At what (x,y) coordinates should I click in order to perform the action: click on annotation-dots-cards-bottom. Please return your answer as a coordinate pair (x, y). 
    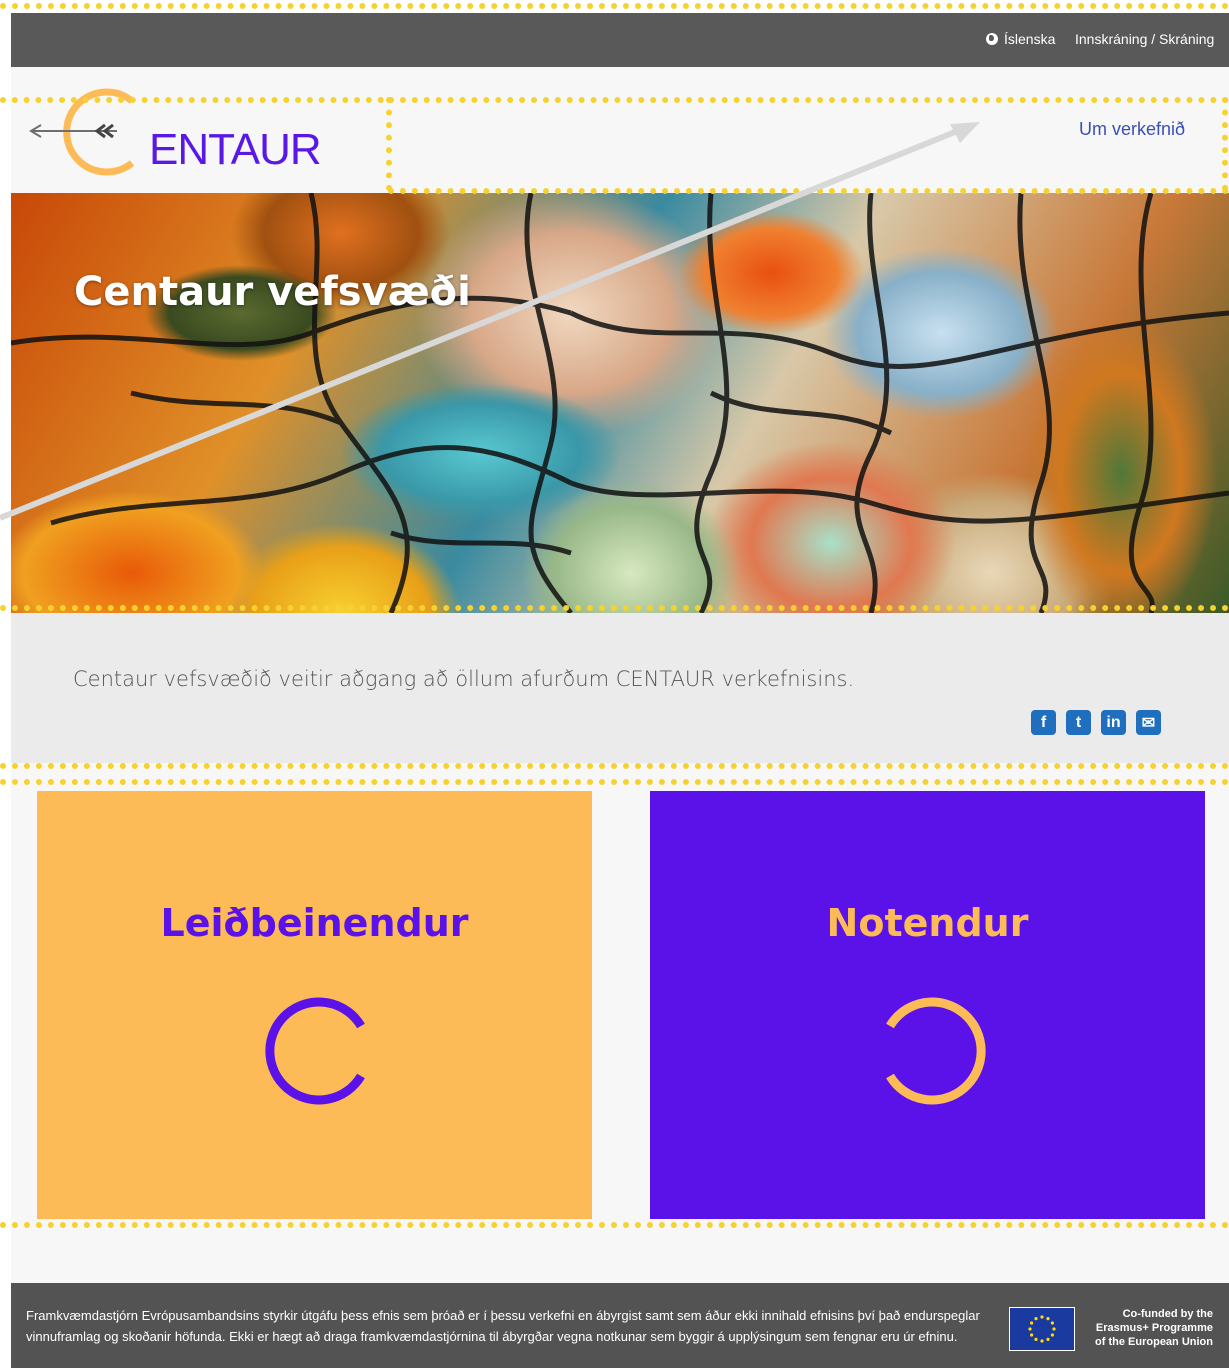
    Looking at the image, I should click on (614, 1225).